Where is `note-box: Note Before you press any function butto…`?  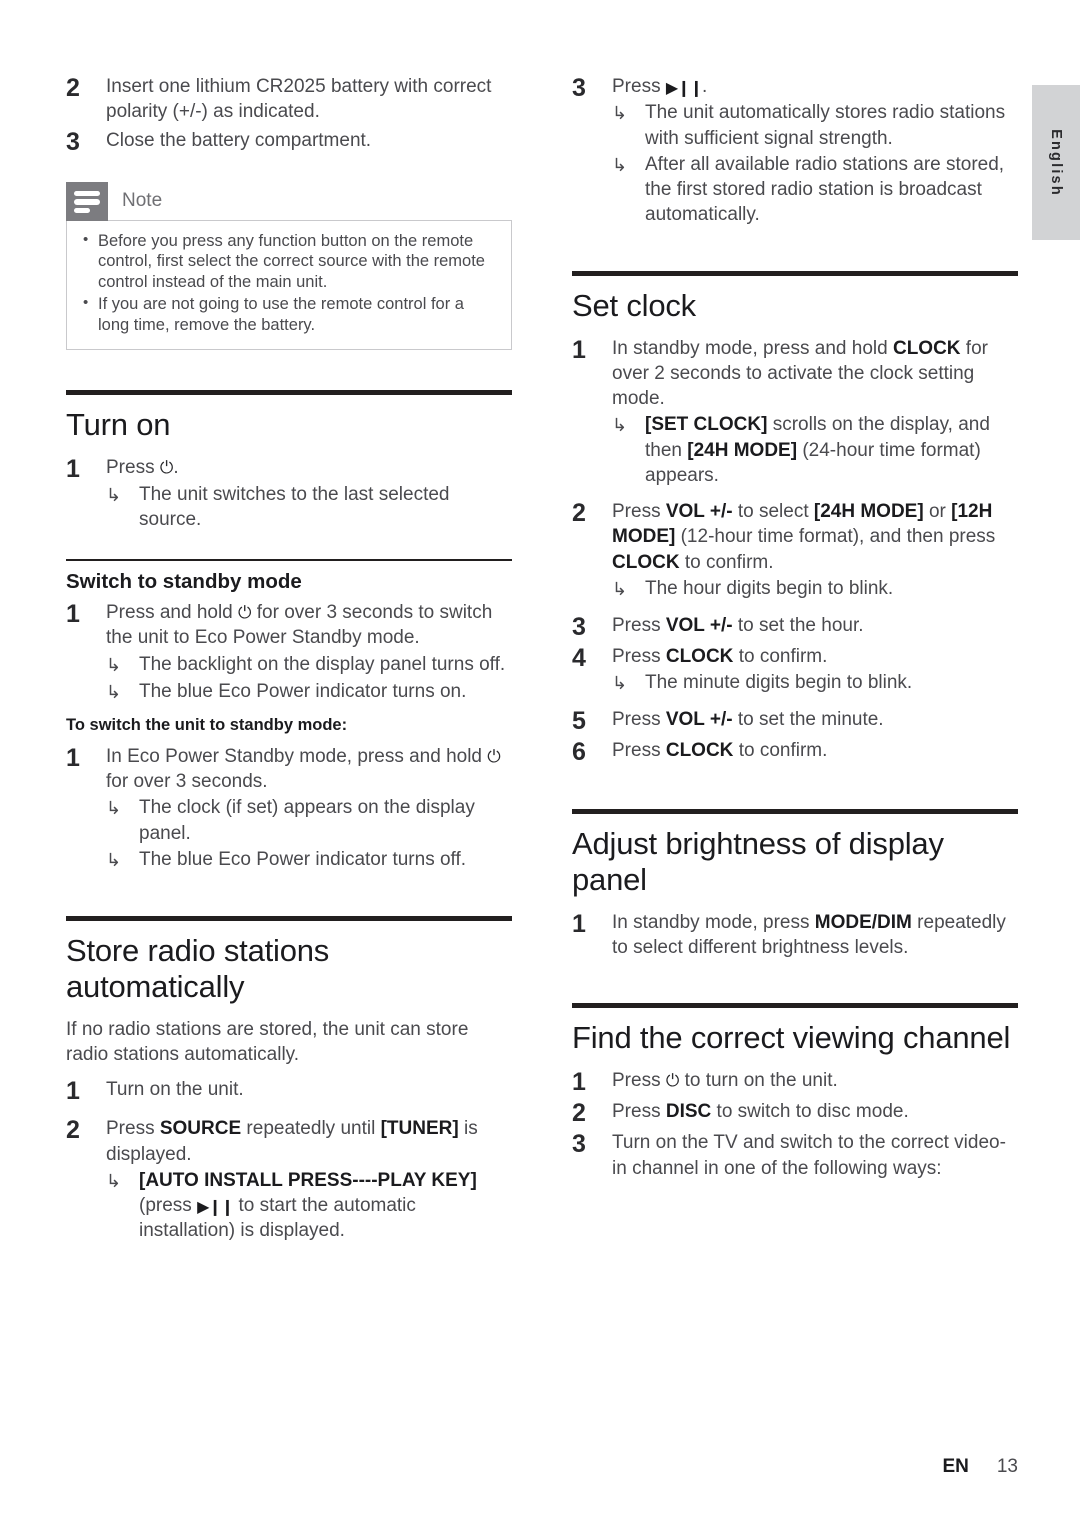 note-box: Note Before you press any function butto… is located at coordinates (289, 266).